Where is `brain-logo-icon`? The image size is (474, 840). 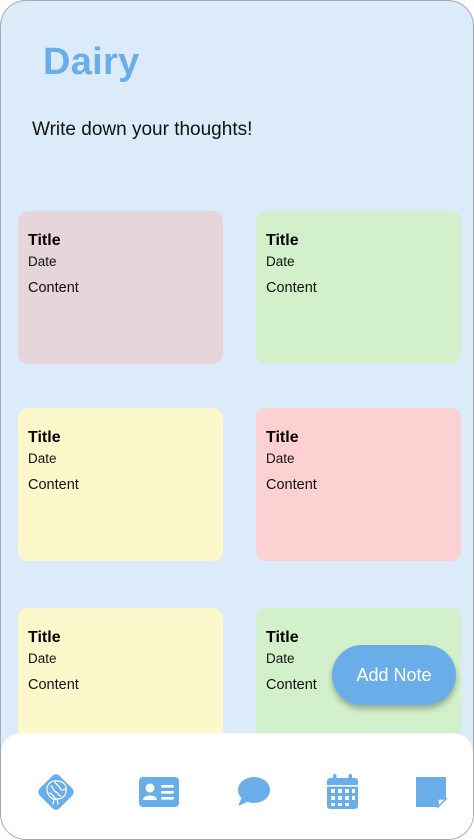
brain-logo-icon is located at coordinates (56, 792).